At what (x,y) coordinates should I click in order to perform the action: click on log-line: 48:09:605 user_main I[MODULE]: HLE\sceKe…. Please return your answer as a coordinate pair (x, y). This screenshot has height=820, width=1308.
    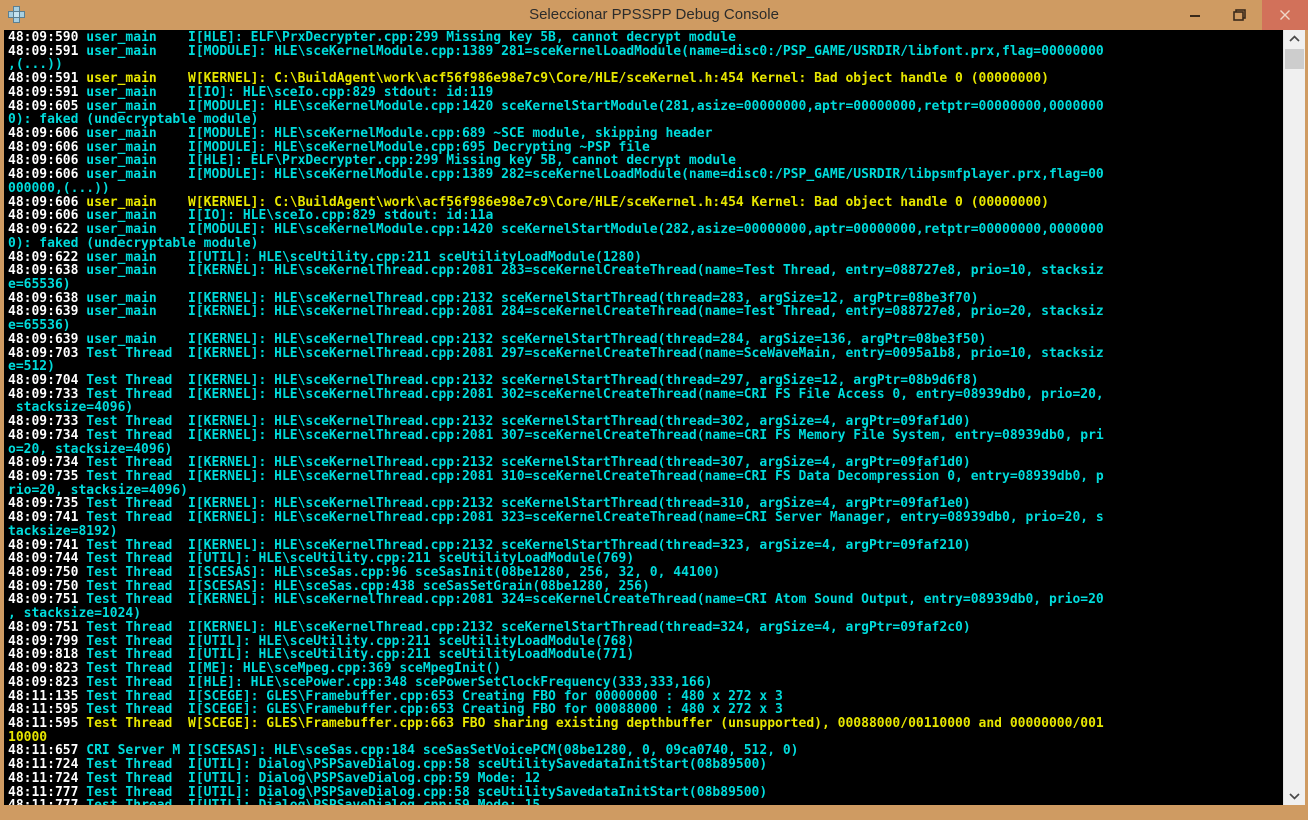
    Looking at the image, I should click on (645, 106).